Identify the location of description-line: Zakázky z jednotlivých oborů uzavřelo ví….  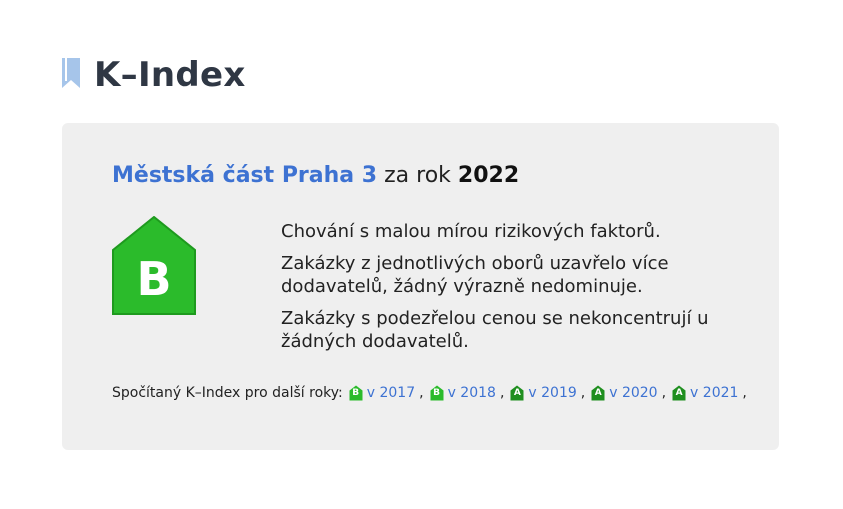
(475, 275).